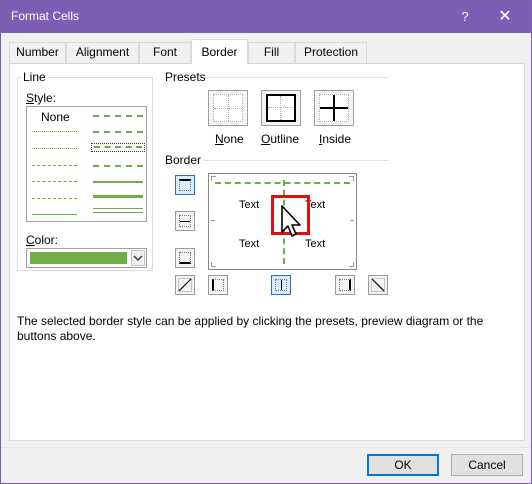  I want to click on color-swatch, so click(78, 258).